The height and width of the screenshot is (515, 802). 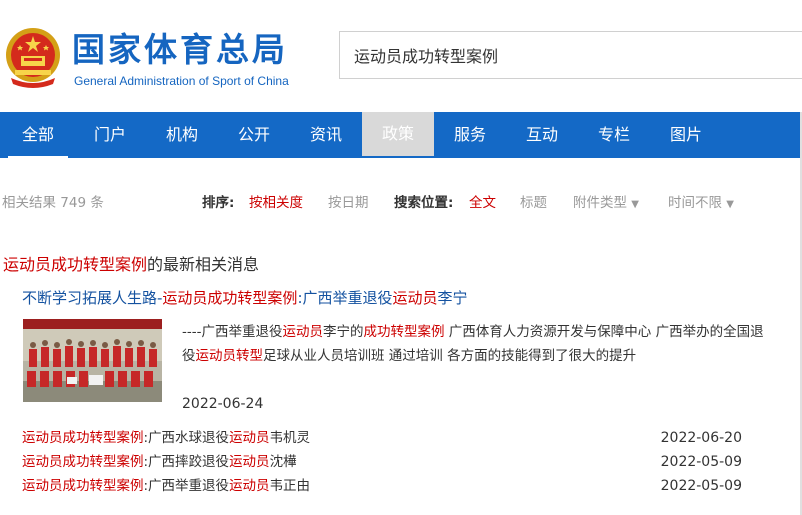 I want to click on sort-by-date: 按日期, so click(x=348, y=203).